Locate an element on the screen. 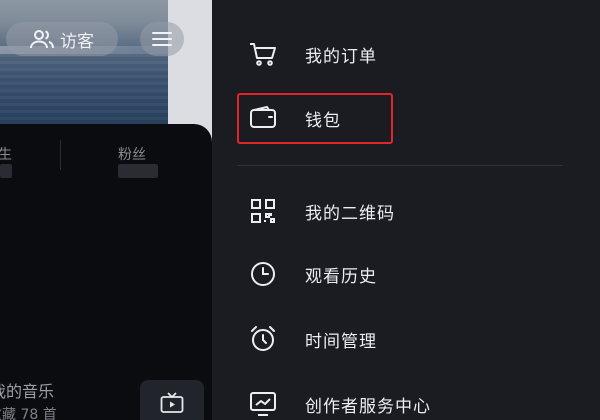  menu-item-time-management: 时间管理 is located at coordinates (406, 339).